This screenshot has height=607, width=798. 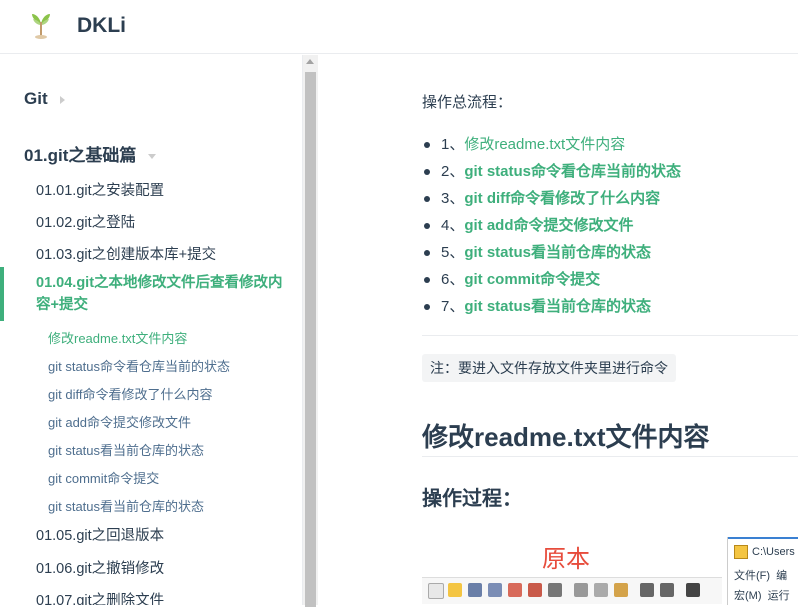 I want to click on sidebar-item-active: 01.04.git之本地修改文件后查看修改内容+提交, so click(x=163, y=294).